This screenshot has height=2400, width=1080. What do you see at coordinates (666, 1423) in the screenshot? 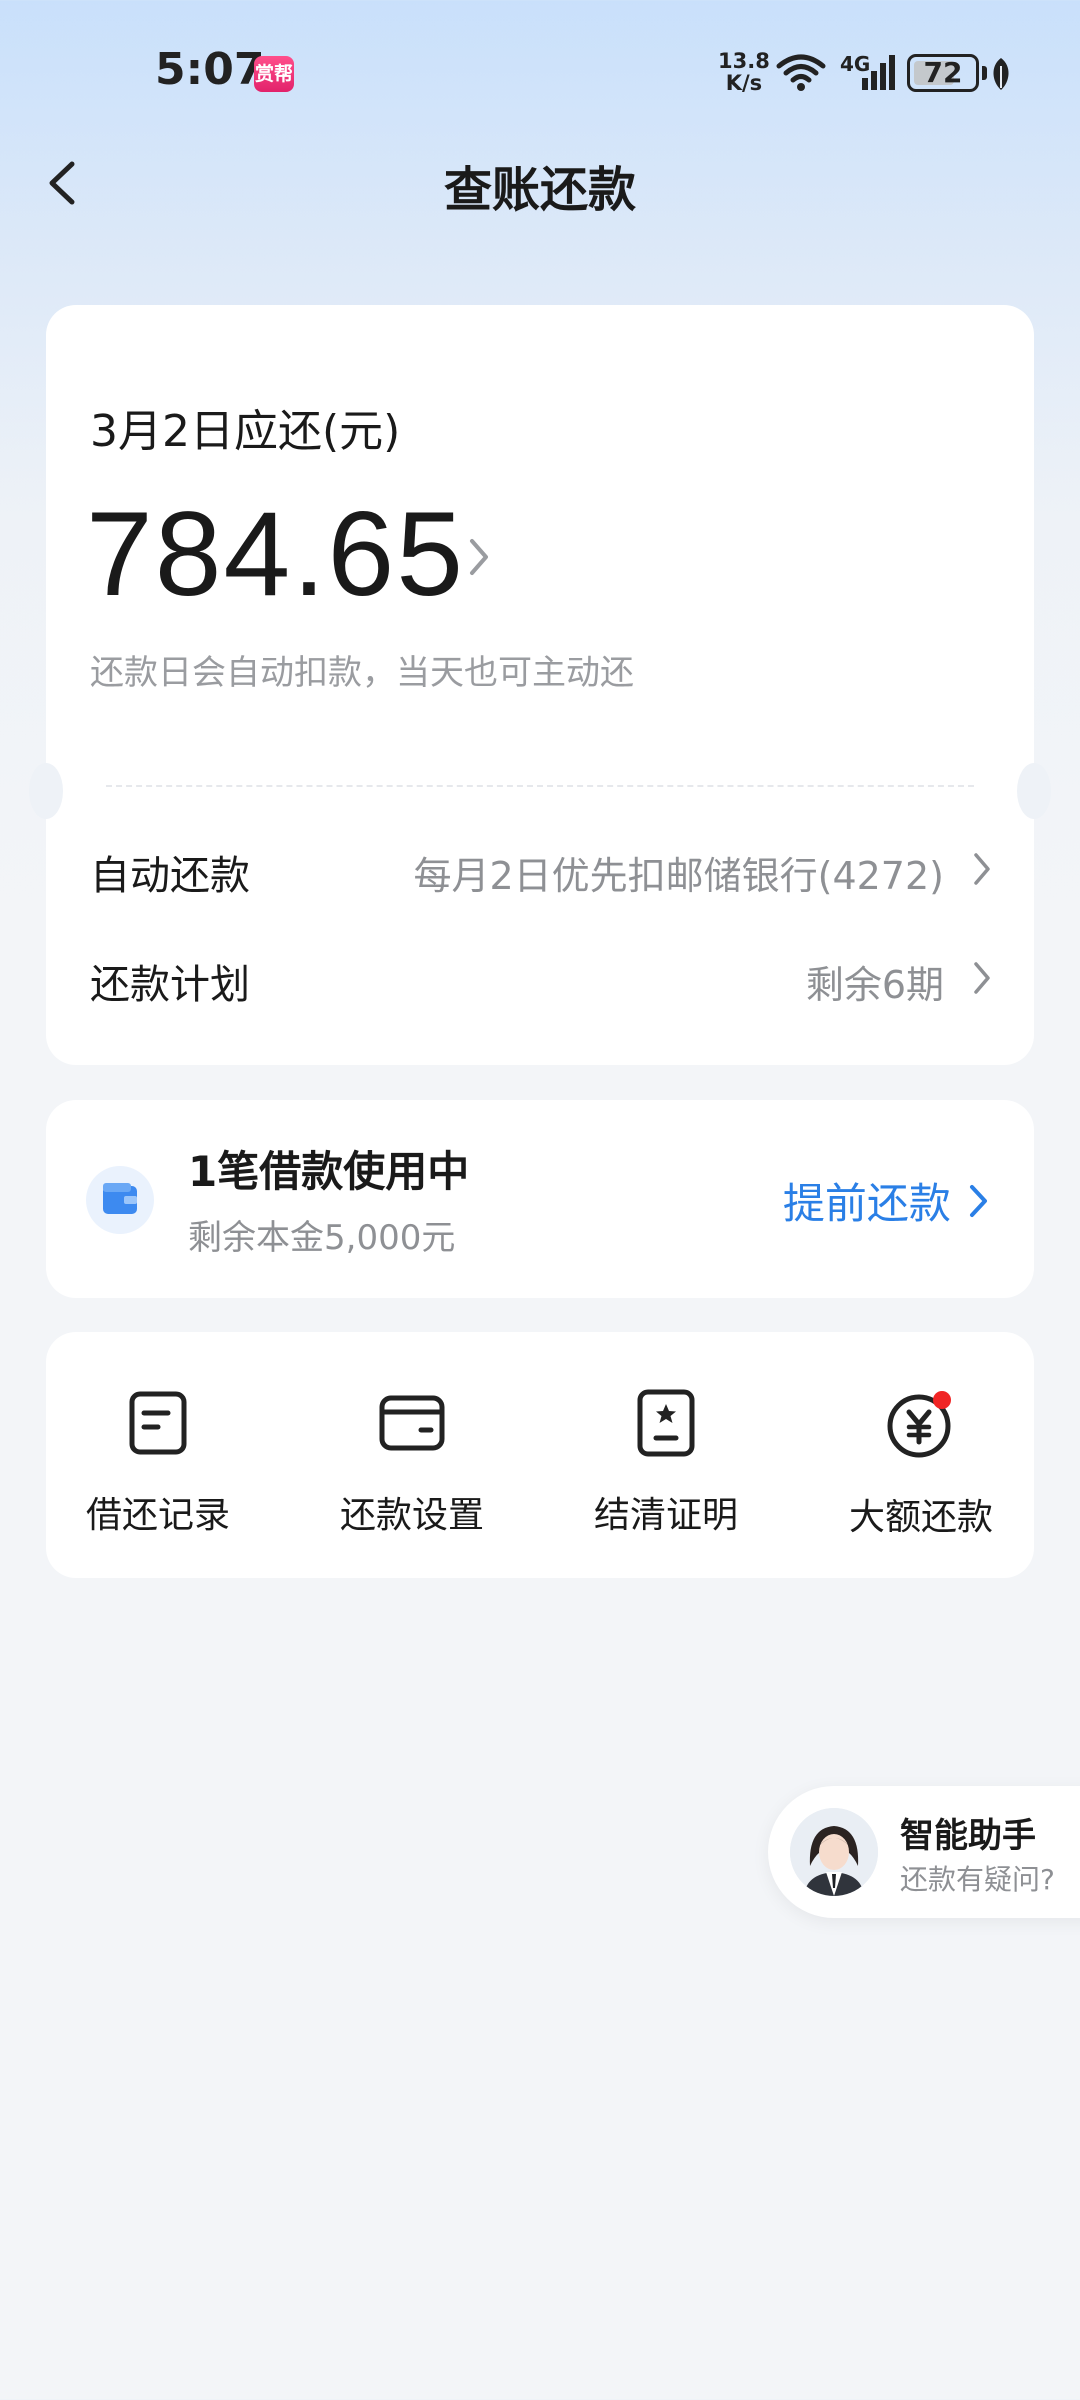
I see `certificate-icon` at bounding box center [666, 1423].